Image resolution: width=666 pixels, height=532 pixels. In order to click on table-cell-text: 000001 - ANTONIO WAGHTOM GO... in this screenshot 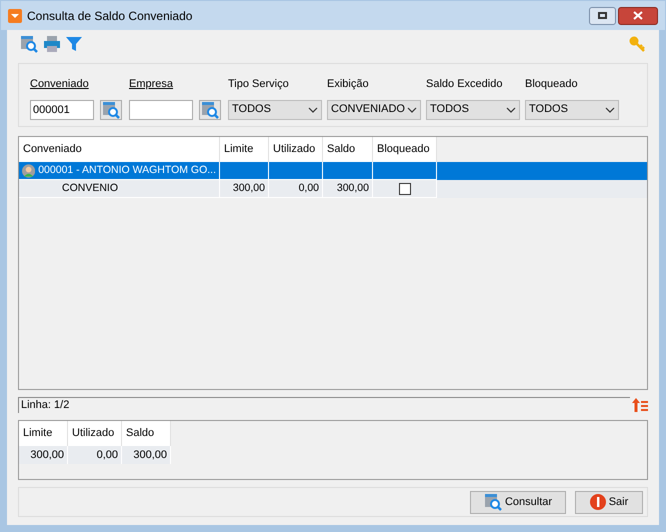, I will do `click(127, 170)`.